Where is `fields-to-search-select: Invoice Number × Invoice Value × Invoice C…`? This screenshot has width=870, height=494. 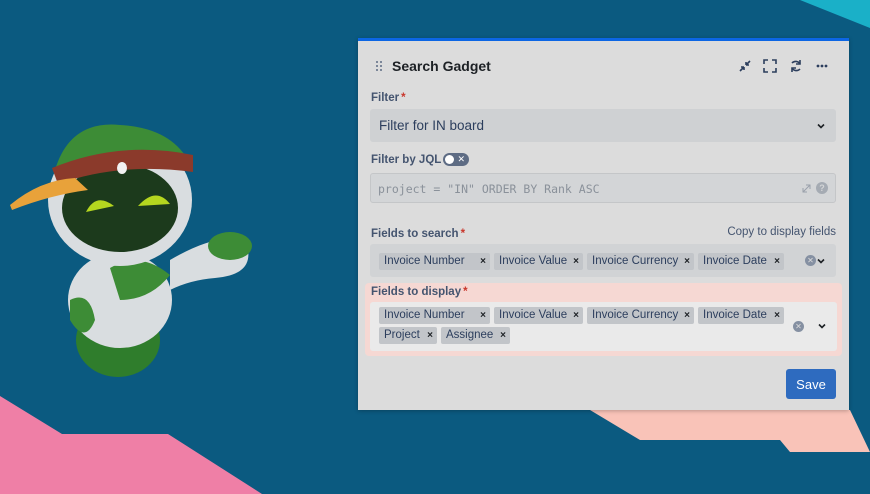 fields-to-search-select: Invoice Number × Invoice Value × Invoice C… is located at coordinates (603, 260).